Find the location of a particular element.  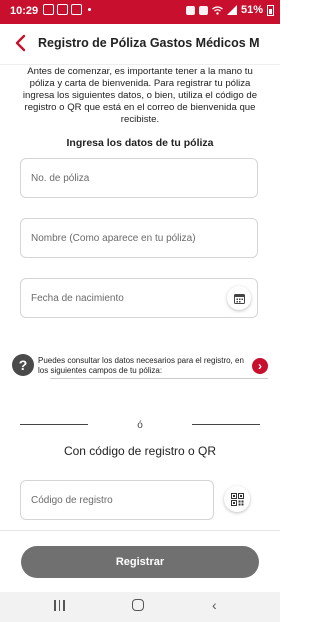

page-title: Registro de Póliza Gastos Médicos M is located at coordinates (149, 43).